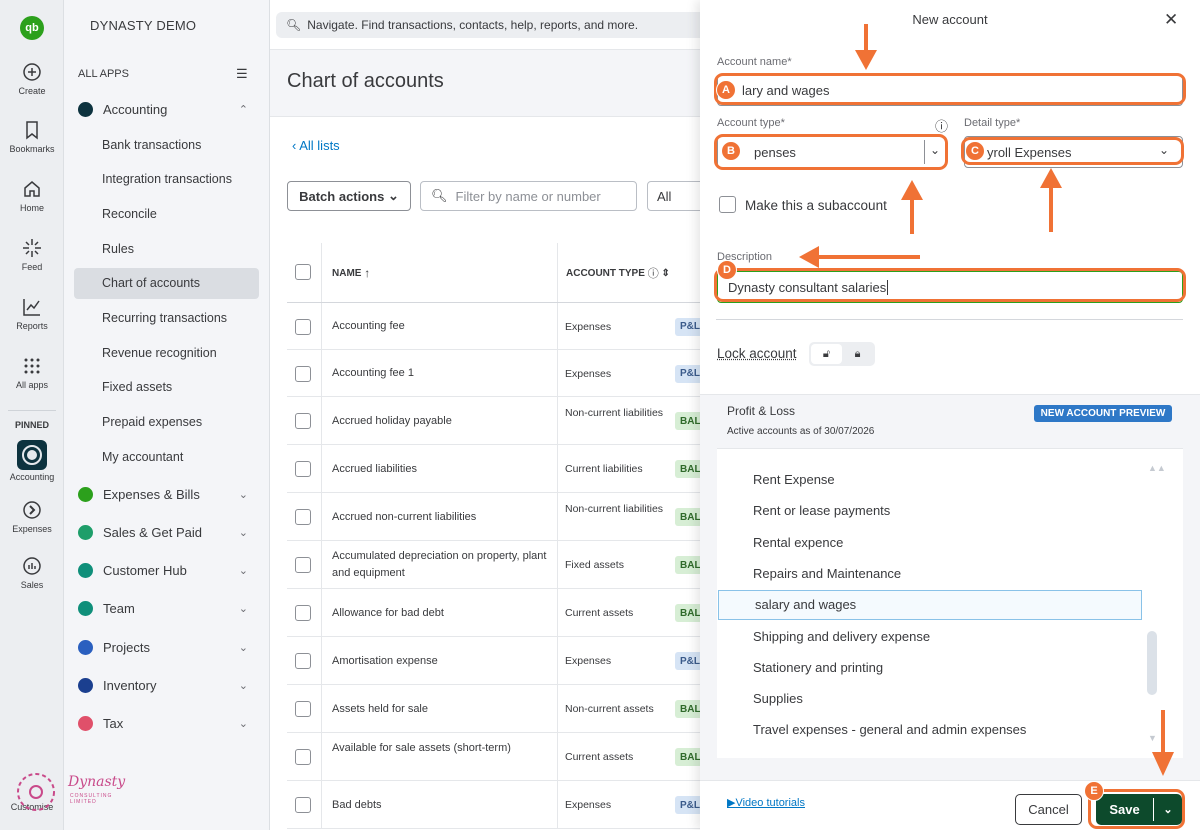 The height and width of the screenshot is (830, 1200). Describe the element at coordinates (242, 74) in the screenshot. I see `collapse-menu-icon: ☰` at that location.